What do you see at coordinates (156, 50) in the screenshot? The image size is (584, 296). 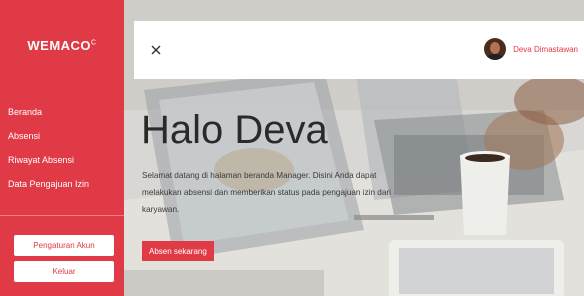 I see `close-icon` at bounding box center [156, 50].